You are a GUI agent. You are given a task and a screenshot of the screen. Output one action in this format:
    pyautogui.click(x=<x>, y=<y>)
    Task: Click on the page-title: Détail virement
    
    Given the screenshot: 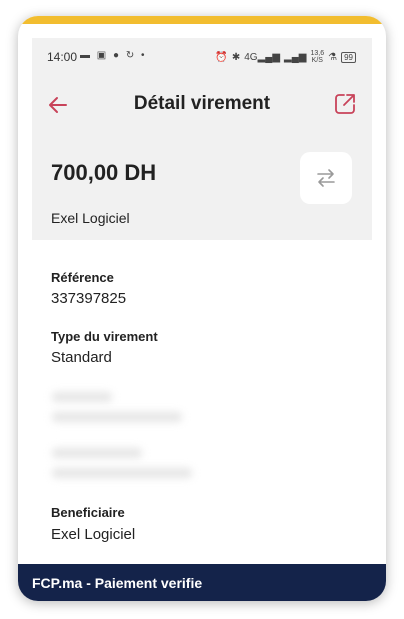 What is the action you would take?
    pyautogui.click(x=202, y=103)
    